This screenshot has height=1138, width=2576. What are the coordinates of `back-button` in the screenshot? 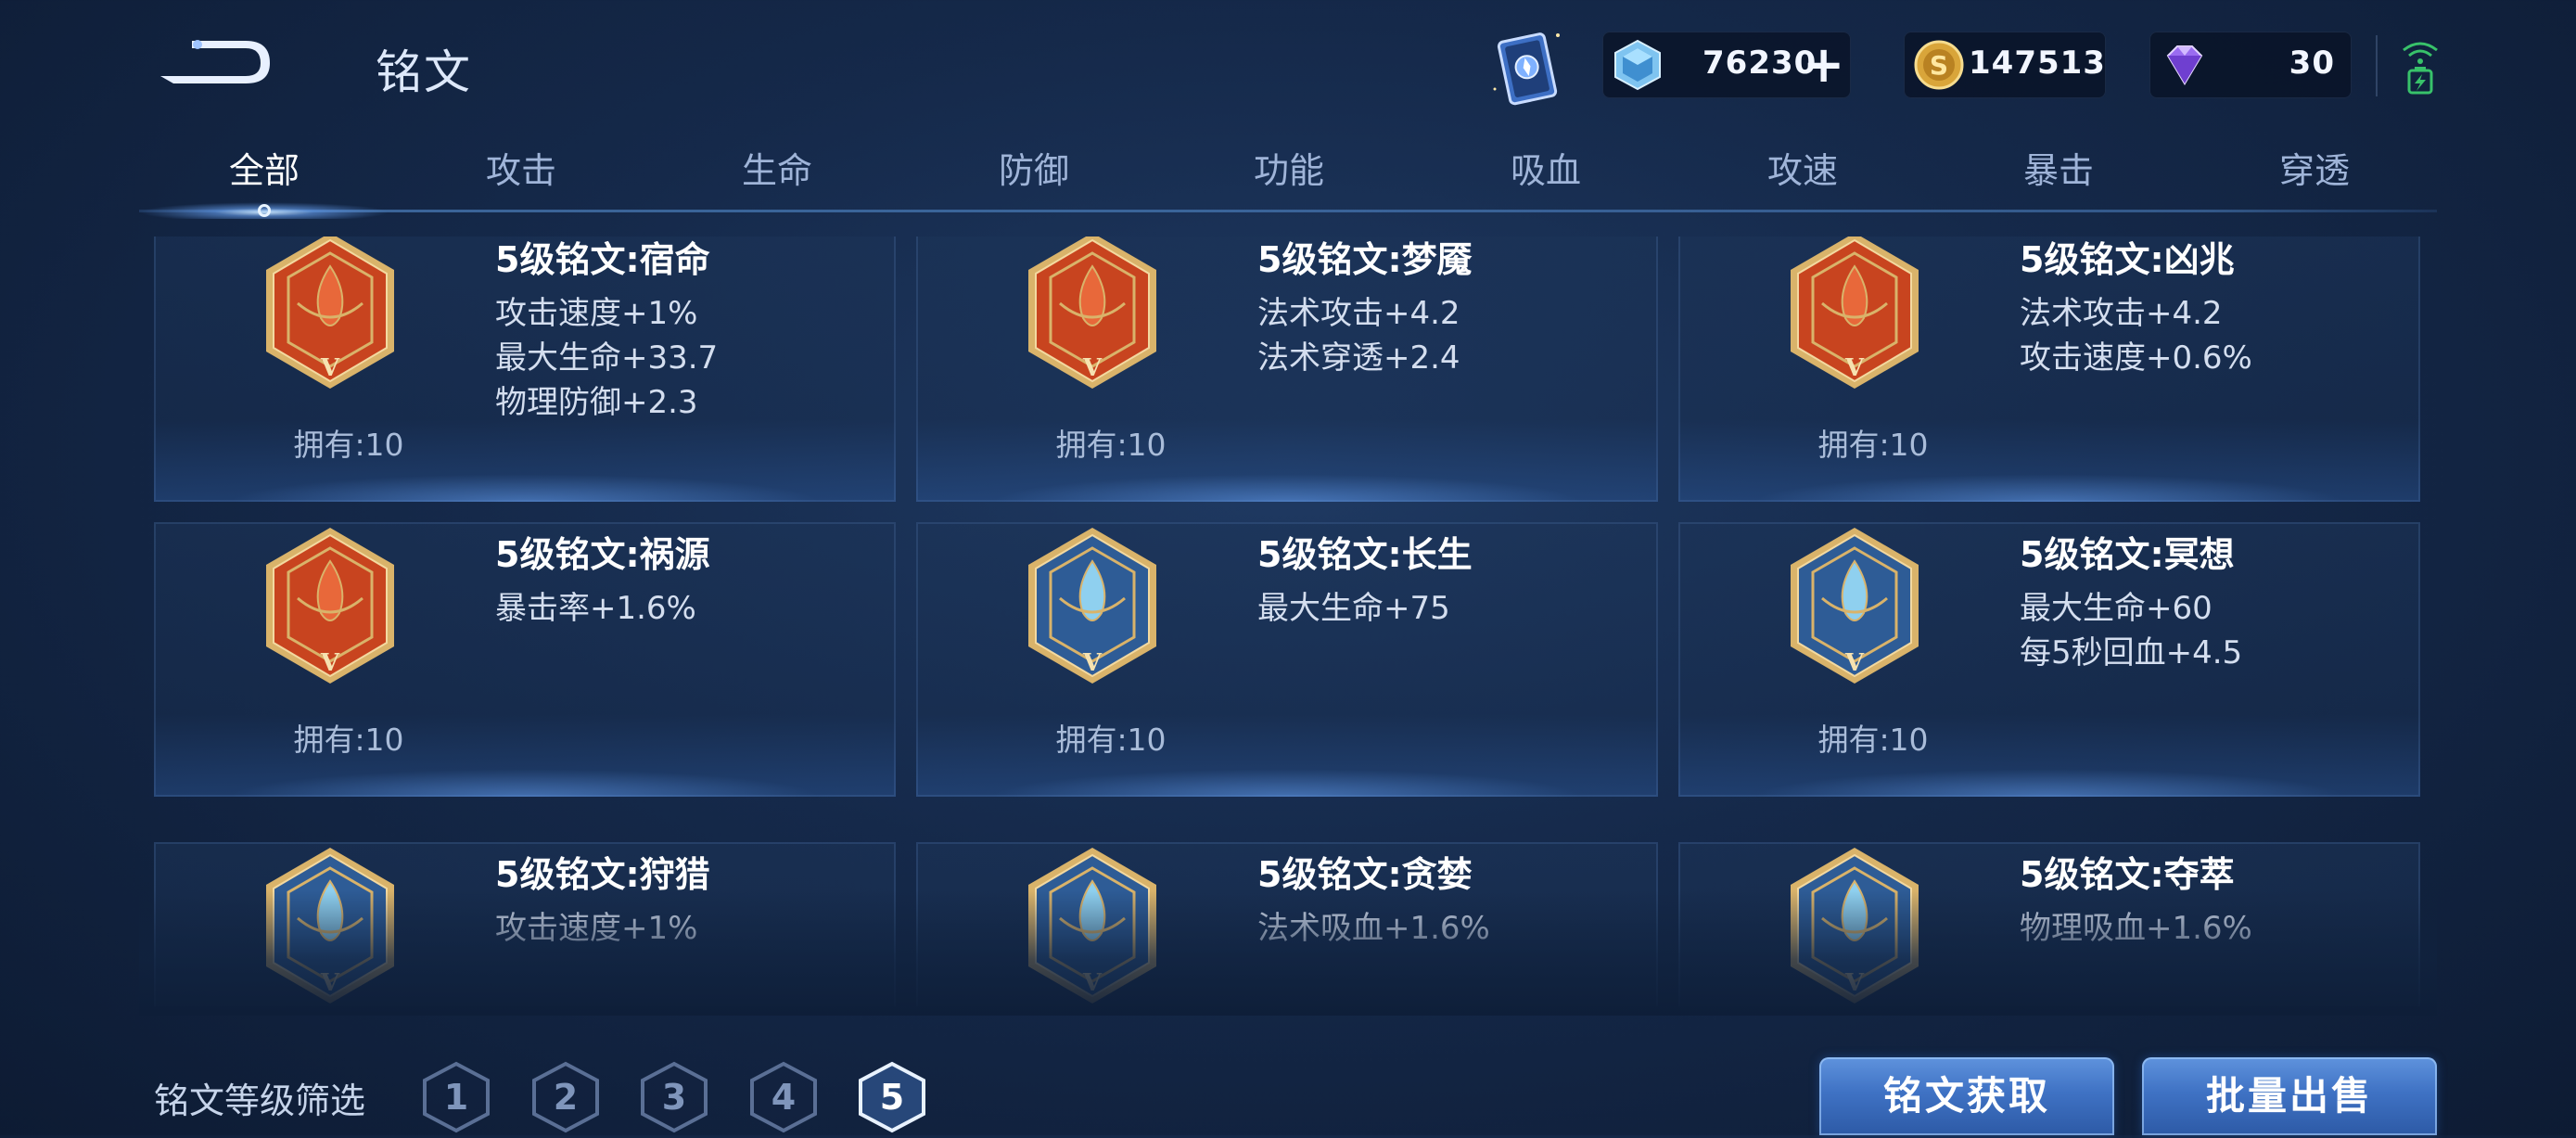 It's located at (218, 65).